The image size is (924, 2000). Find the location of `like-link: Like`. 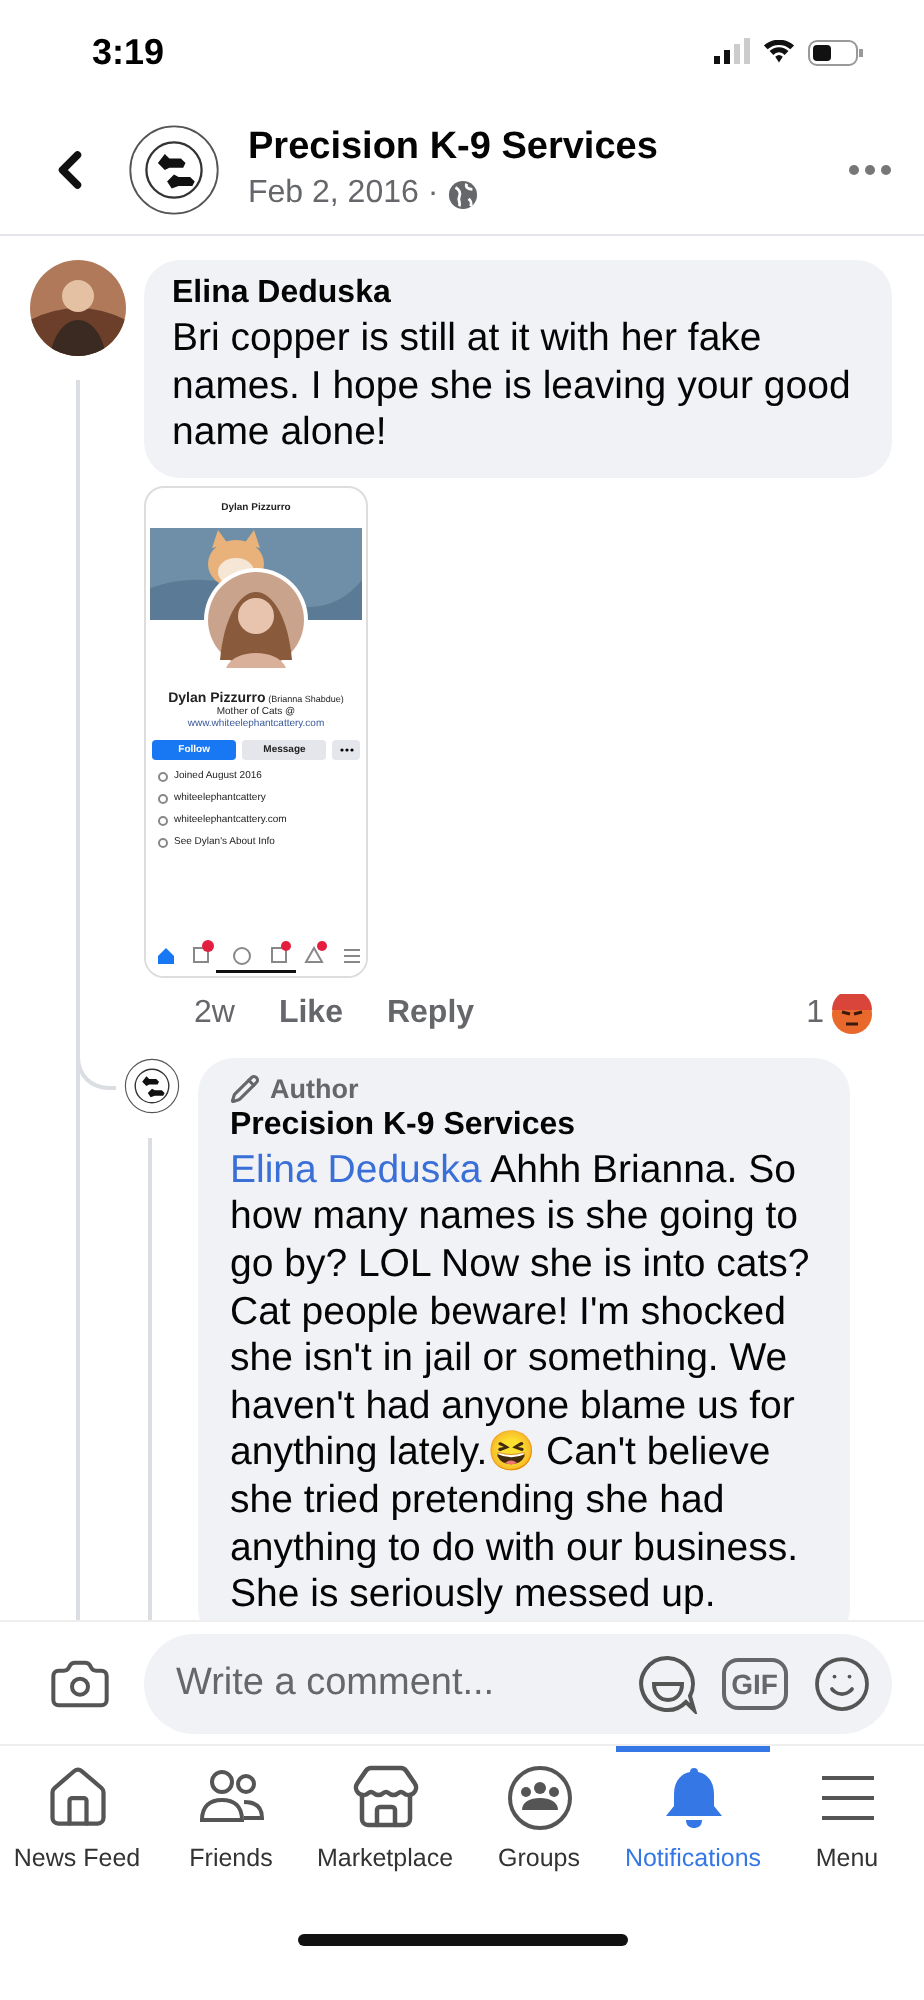

like-link: Like is located at coordinates (310, 1013).